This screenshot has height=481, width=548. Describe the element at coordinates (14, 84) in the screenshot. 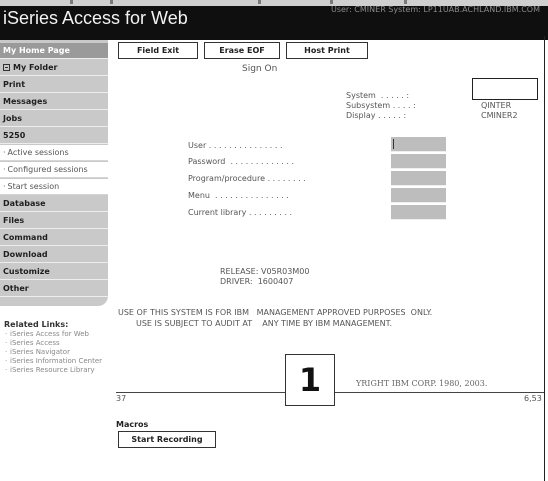

I see `sidebar-item-label: Print` at that location.